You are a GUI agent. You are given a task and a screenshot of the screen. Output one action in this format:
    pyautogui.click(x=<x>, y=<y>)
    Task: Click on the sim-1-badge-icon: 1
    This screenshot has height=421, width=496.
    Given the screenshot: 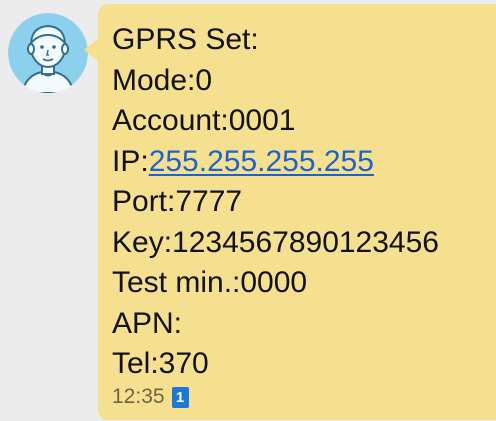 What is the action you would take?
    pyautogui.click(x=180, y=397)
    